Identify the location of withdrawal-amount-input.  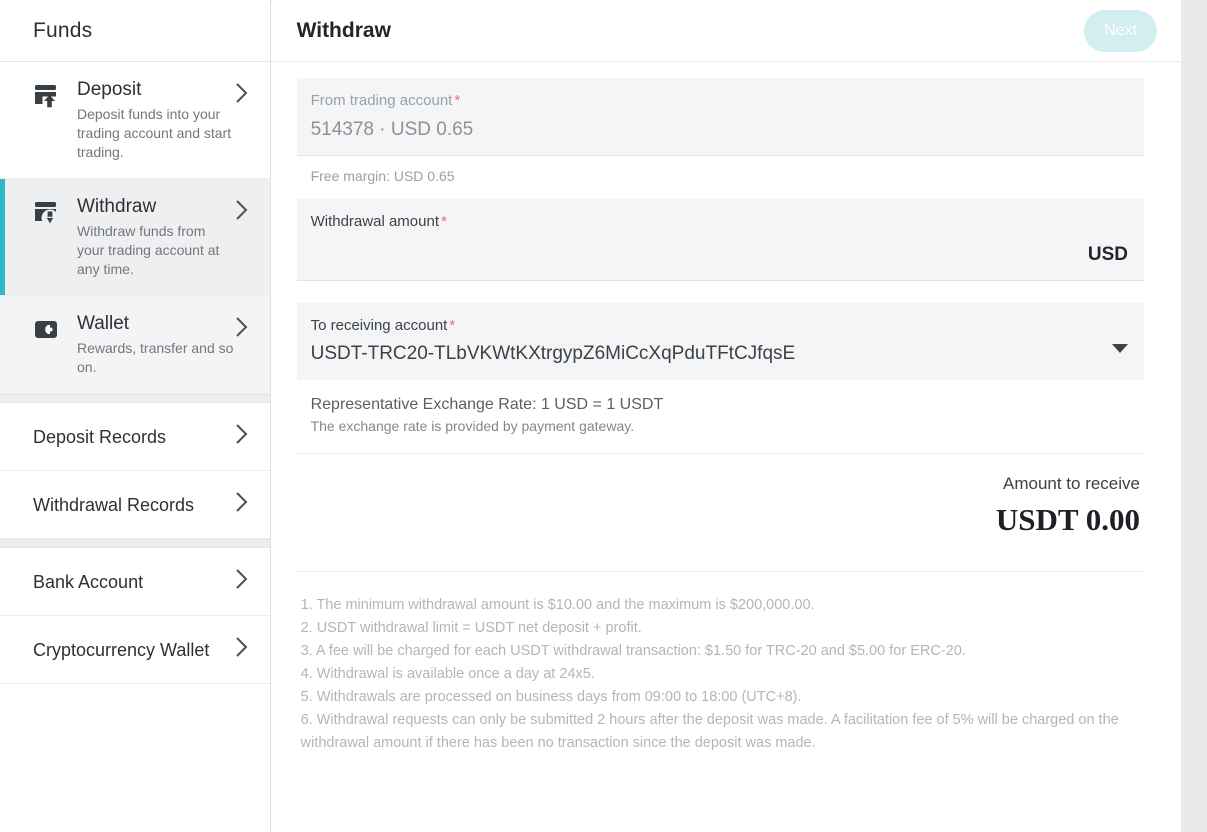
(695, 257).